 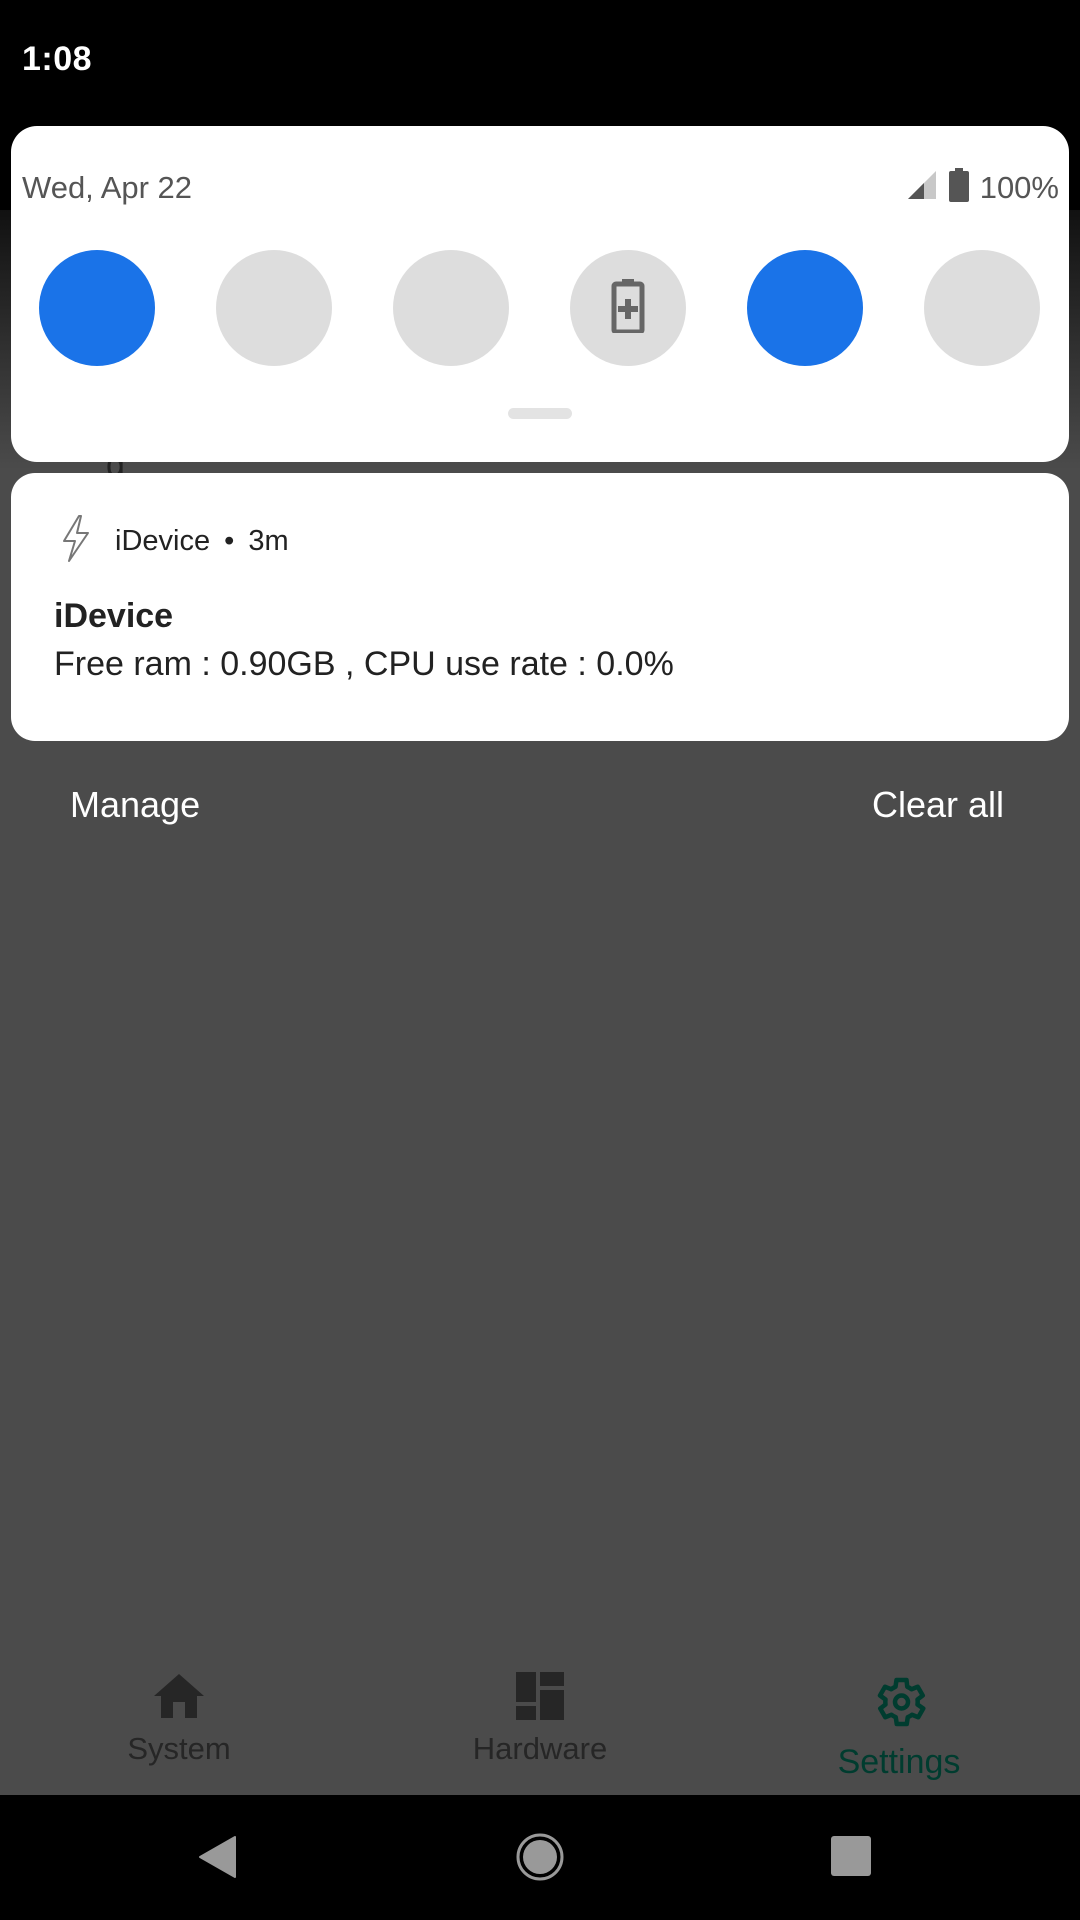 What do you see at coordinates (179, 1748) in the screenshot?
I see `nav-label-system: System` at bounding box center [179, 1748].